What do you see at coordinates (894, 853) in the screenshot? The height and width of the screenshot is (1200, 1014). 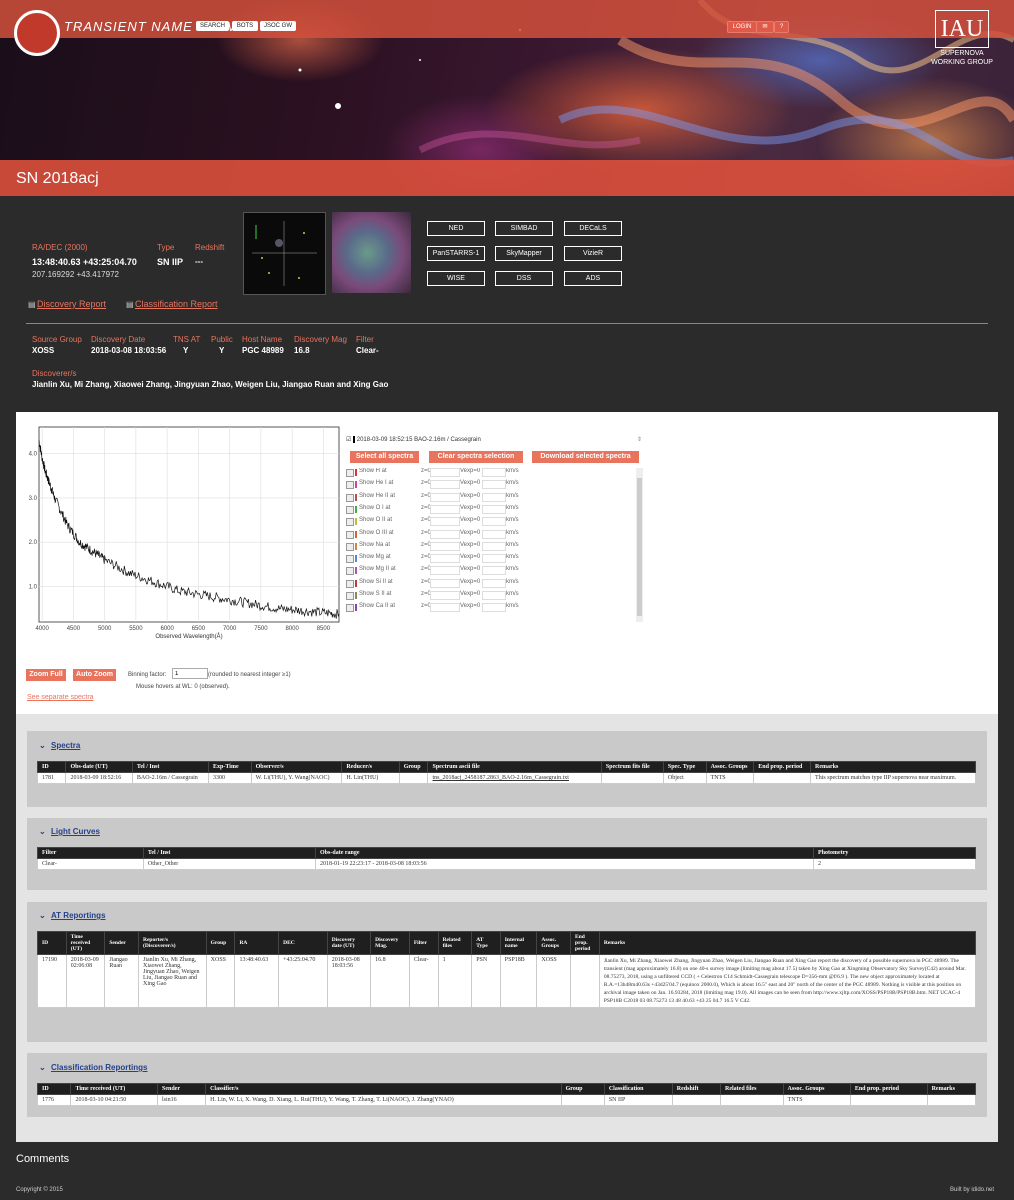 I see `column-header: Photometry` at bounding box center [894, 853].